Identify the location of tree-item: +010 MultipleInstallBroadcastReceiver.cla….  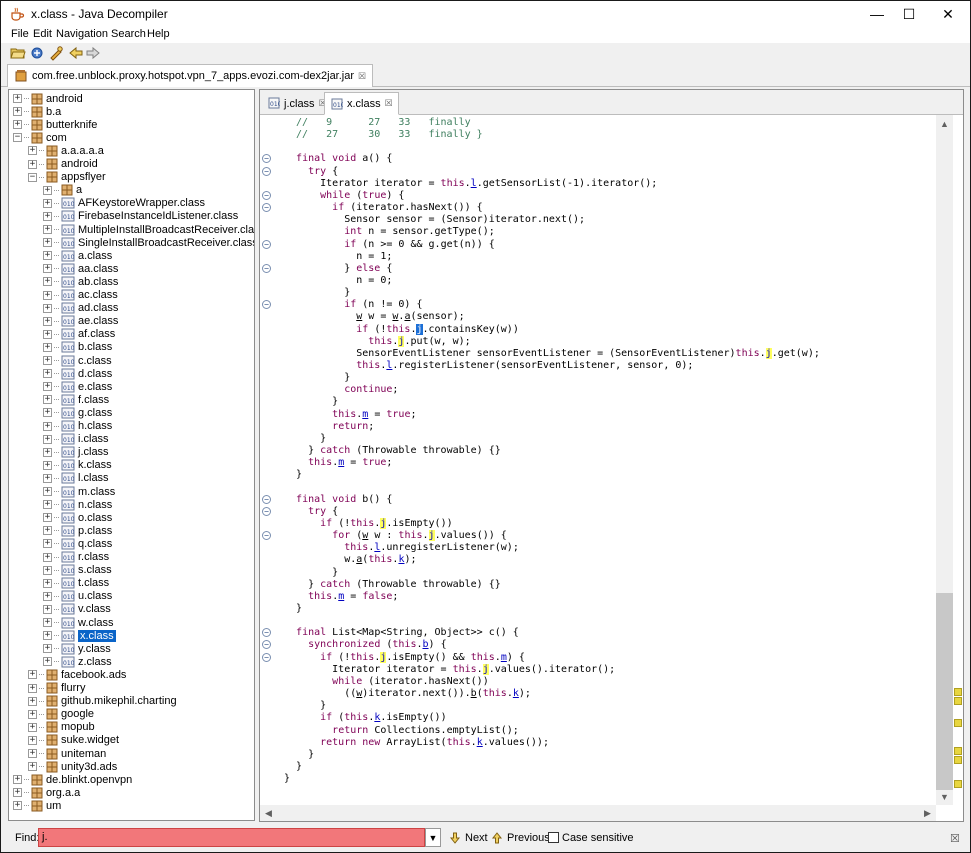
(148, 229).